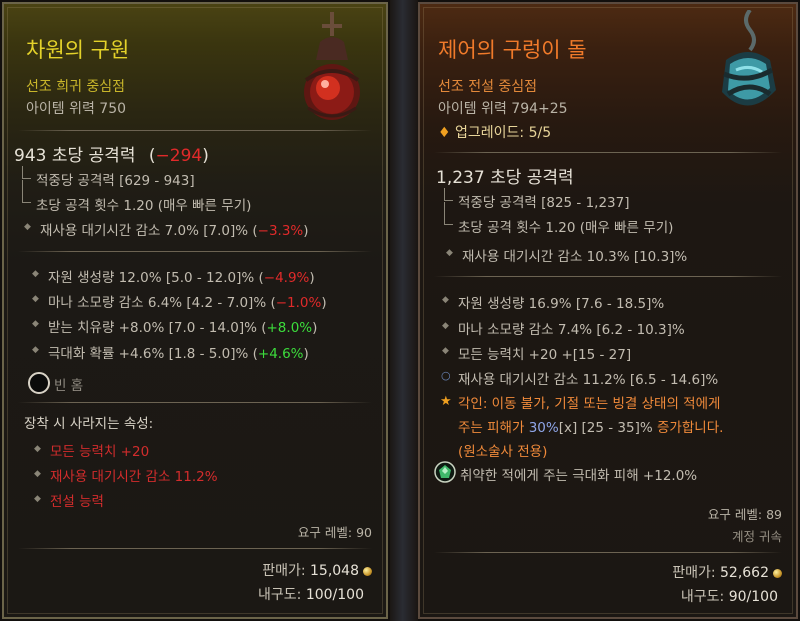  I want to click on aspect-star-icon: ★, so click(446, 401).